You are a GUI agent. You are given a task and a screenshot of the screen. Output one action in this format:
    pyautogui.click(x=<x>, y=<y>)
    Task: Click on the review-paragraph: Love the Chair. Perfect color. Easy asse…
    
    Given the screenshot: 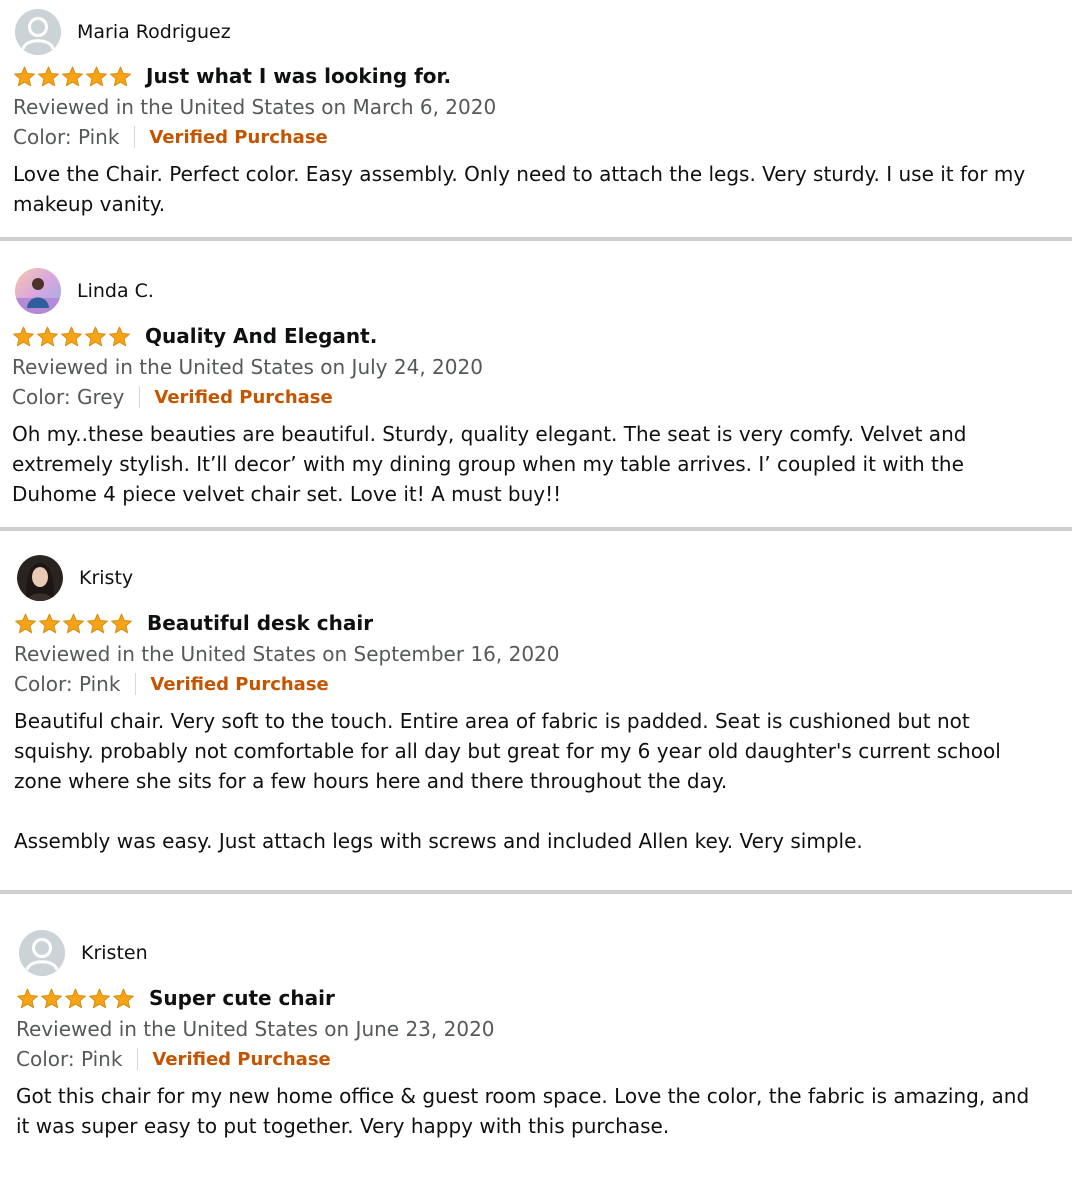 What is the action you would take?
    pyautogui.click(x=519, y=189)
    